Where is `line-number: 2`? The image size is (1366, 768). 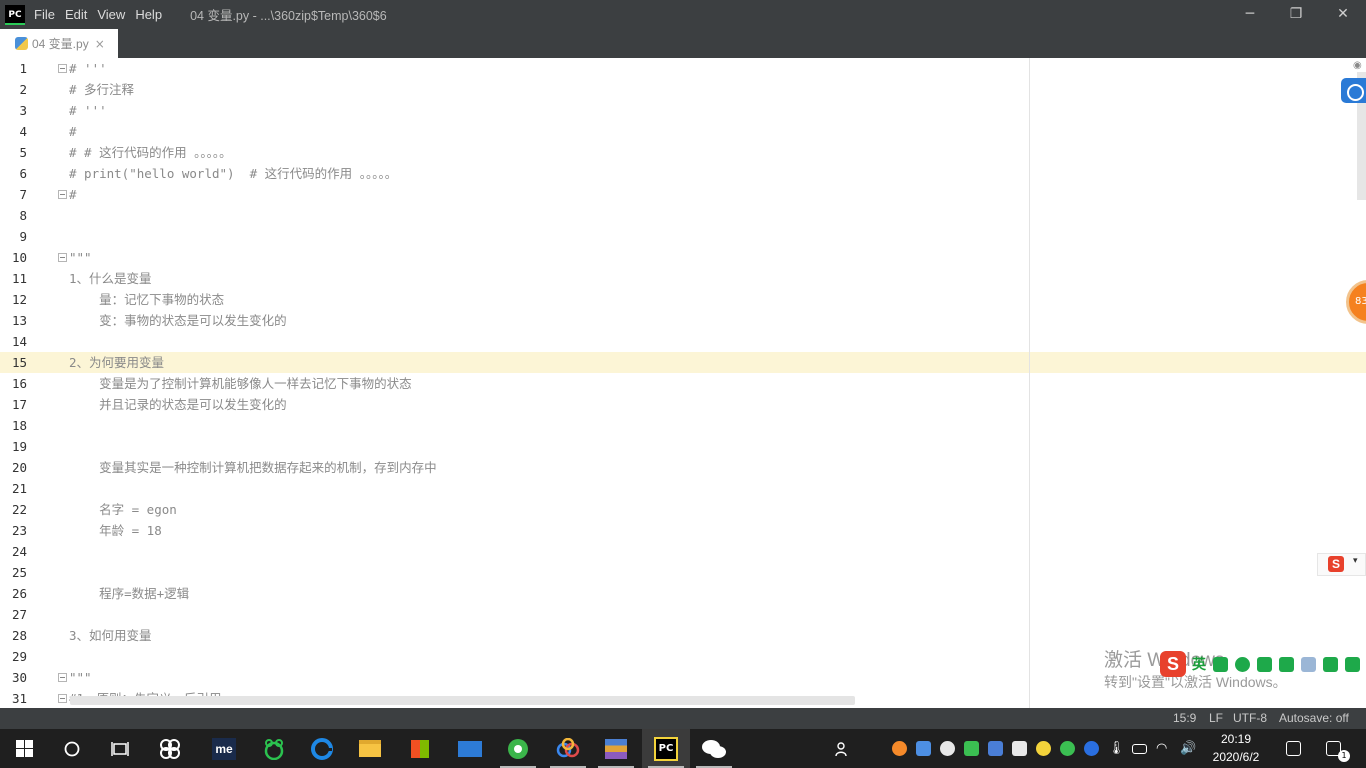 line-number: 2 is located at coordinates (13, 89).